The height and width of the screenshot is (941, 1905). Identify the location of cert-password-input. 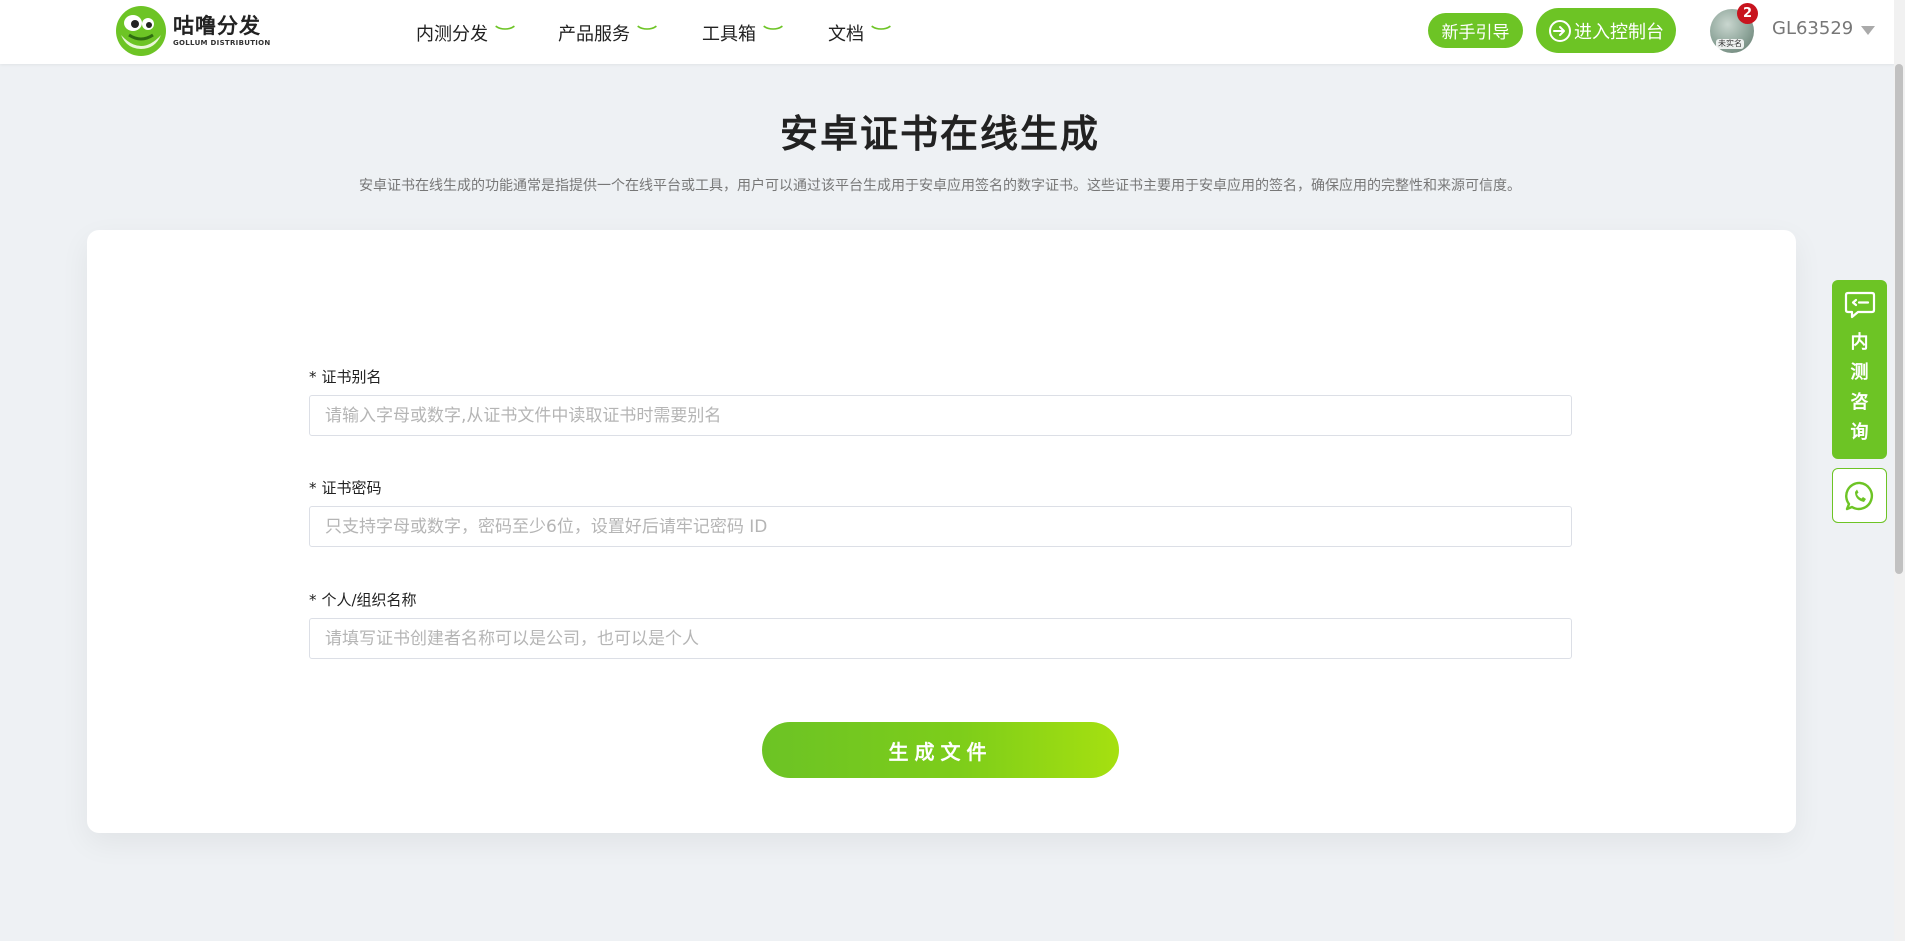
(940, 526).